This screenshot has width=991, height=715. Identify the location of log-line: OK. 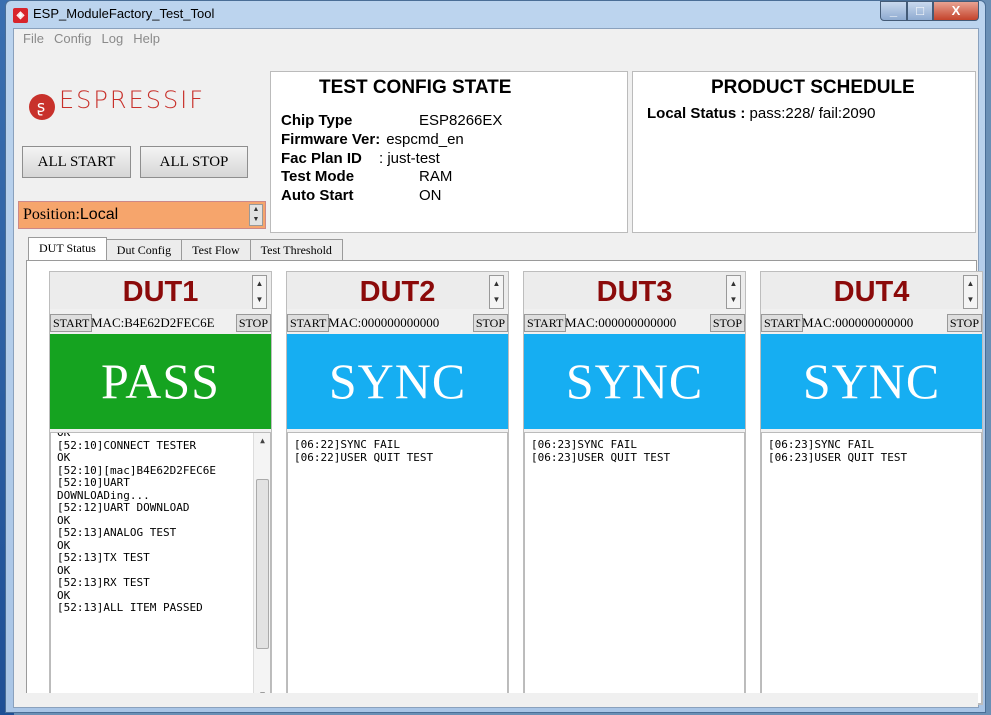
(64, 457).